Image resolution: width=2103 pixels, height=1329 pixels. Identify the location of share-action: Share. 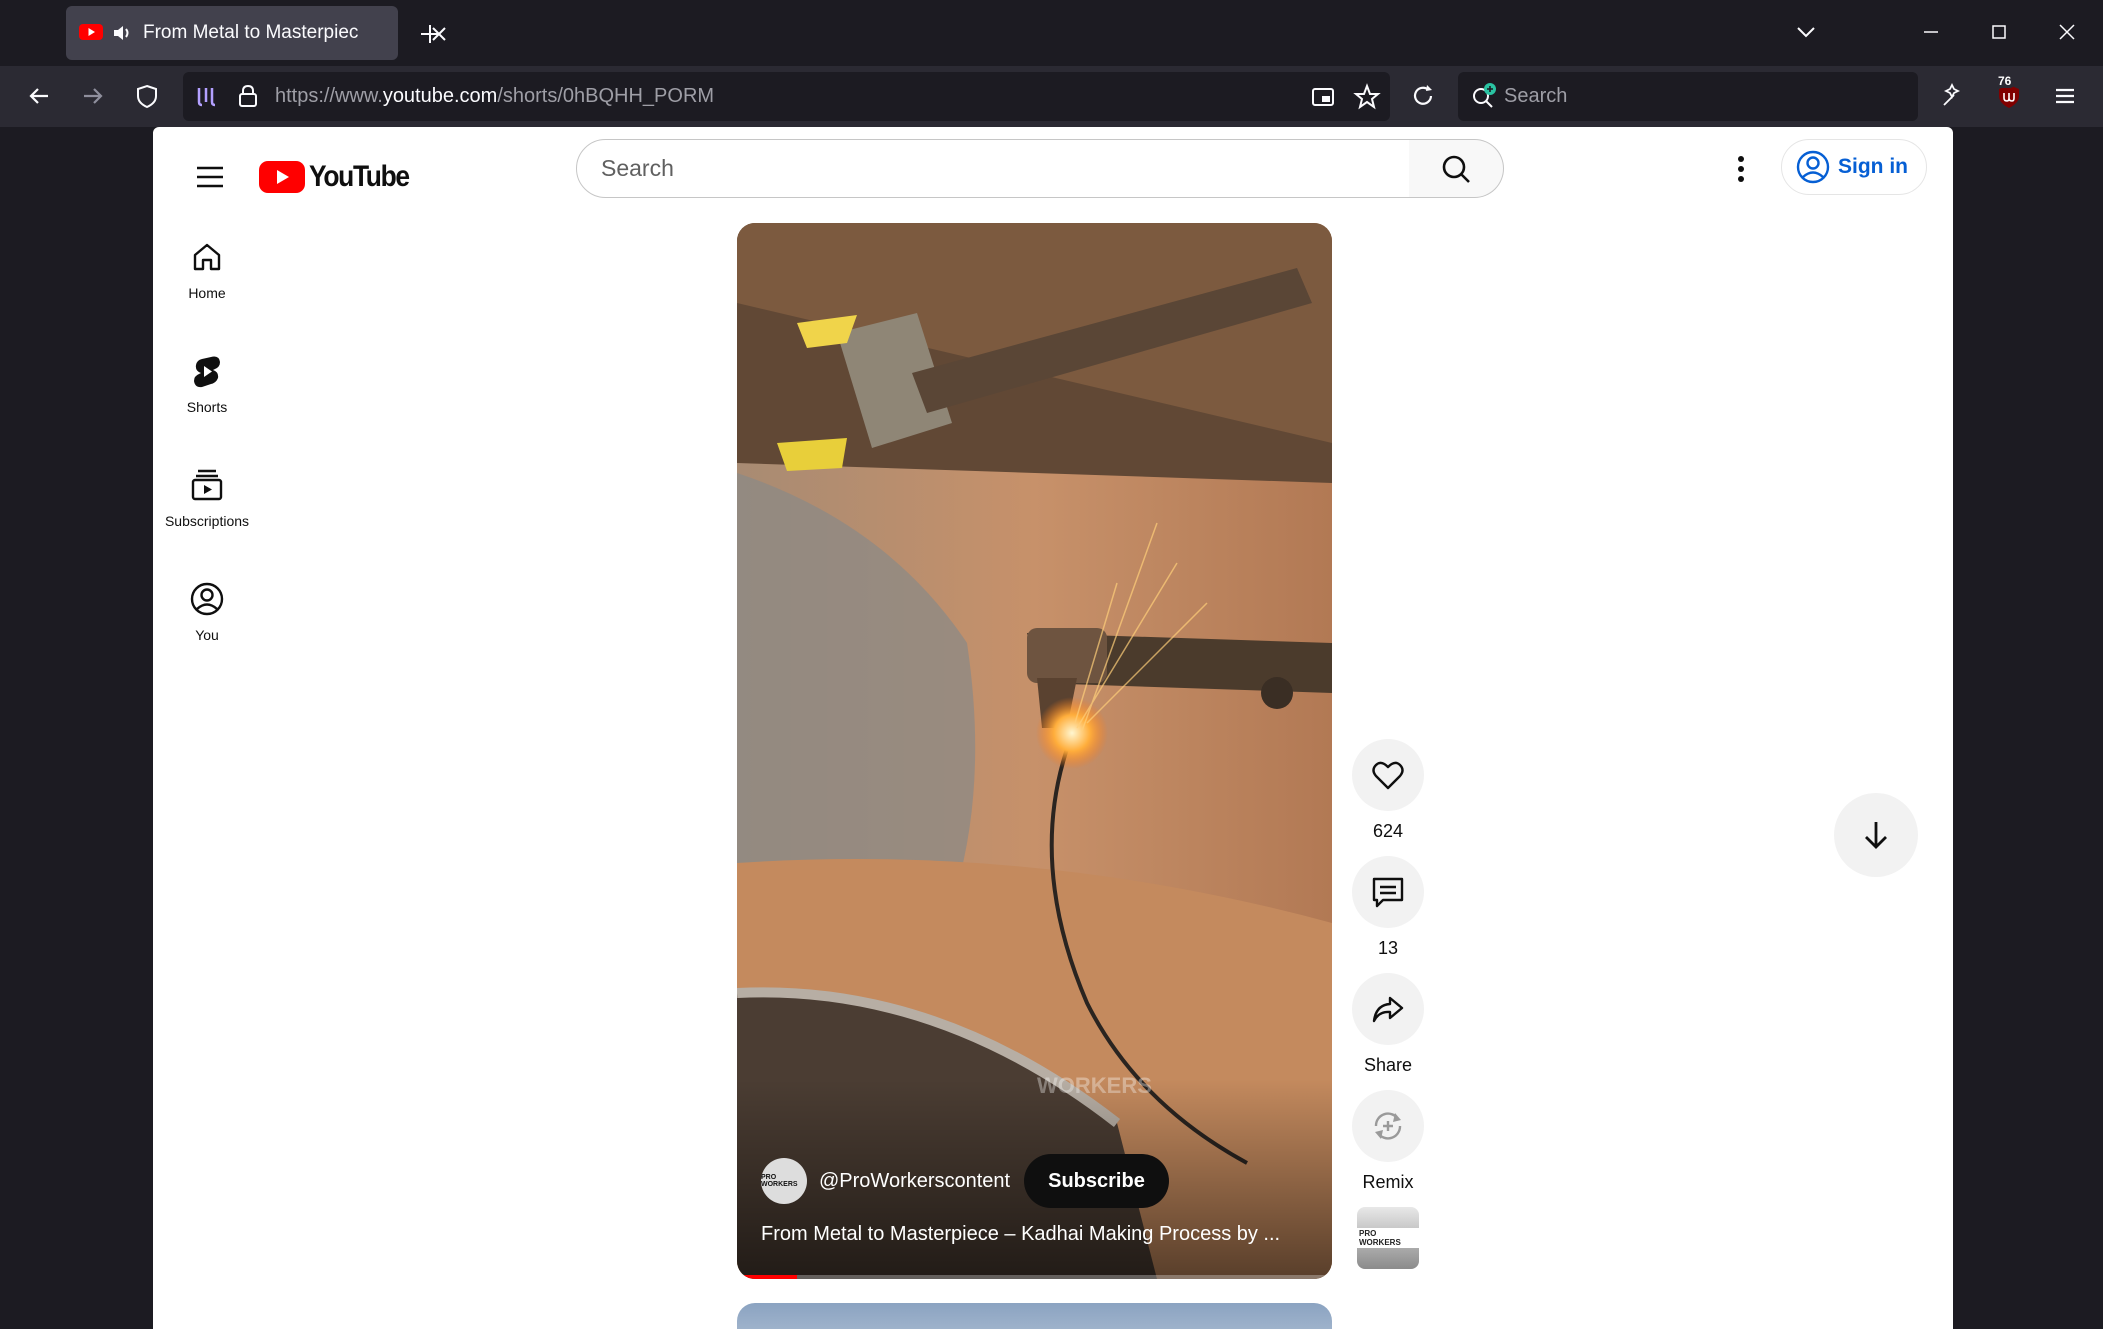
(1388, 1024).